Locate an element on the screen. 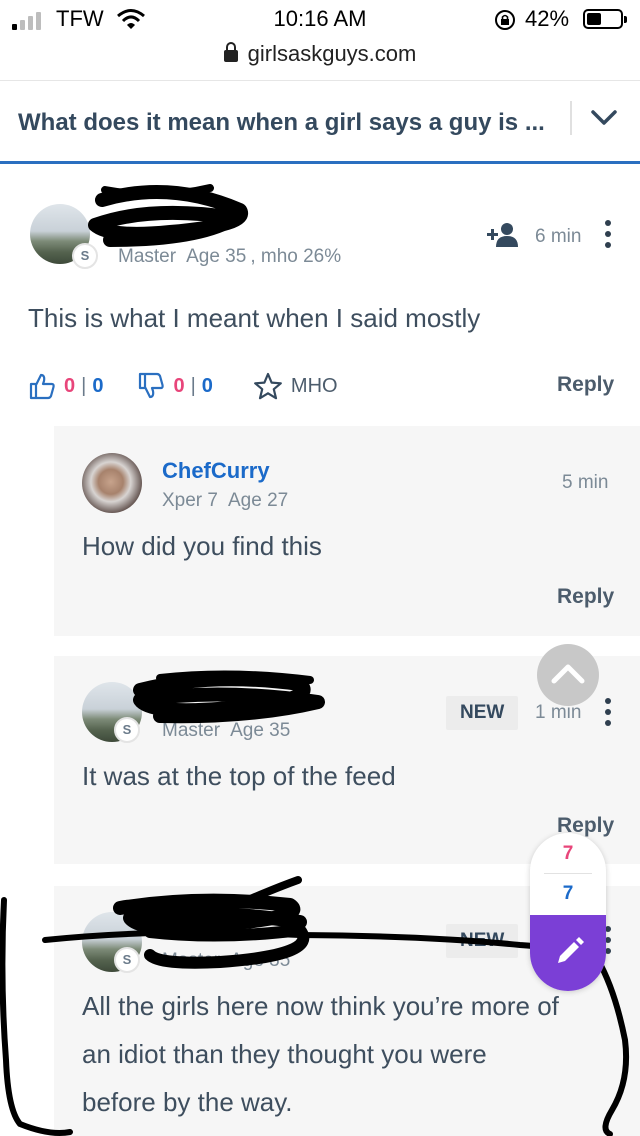 This screenshot has width=640, height=1136. avatar is located at coordinates (112, 483).